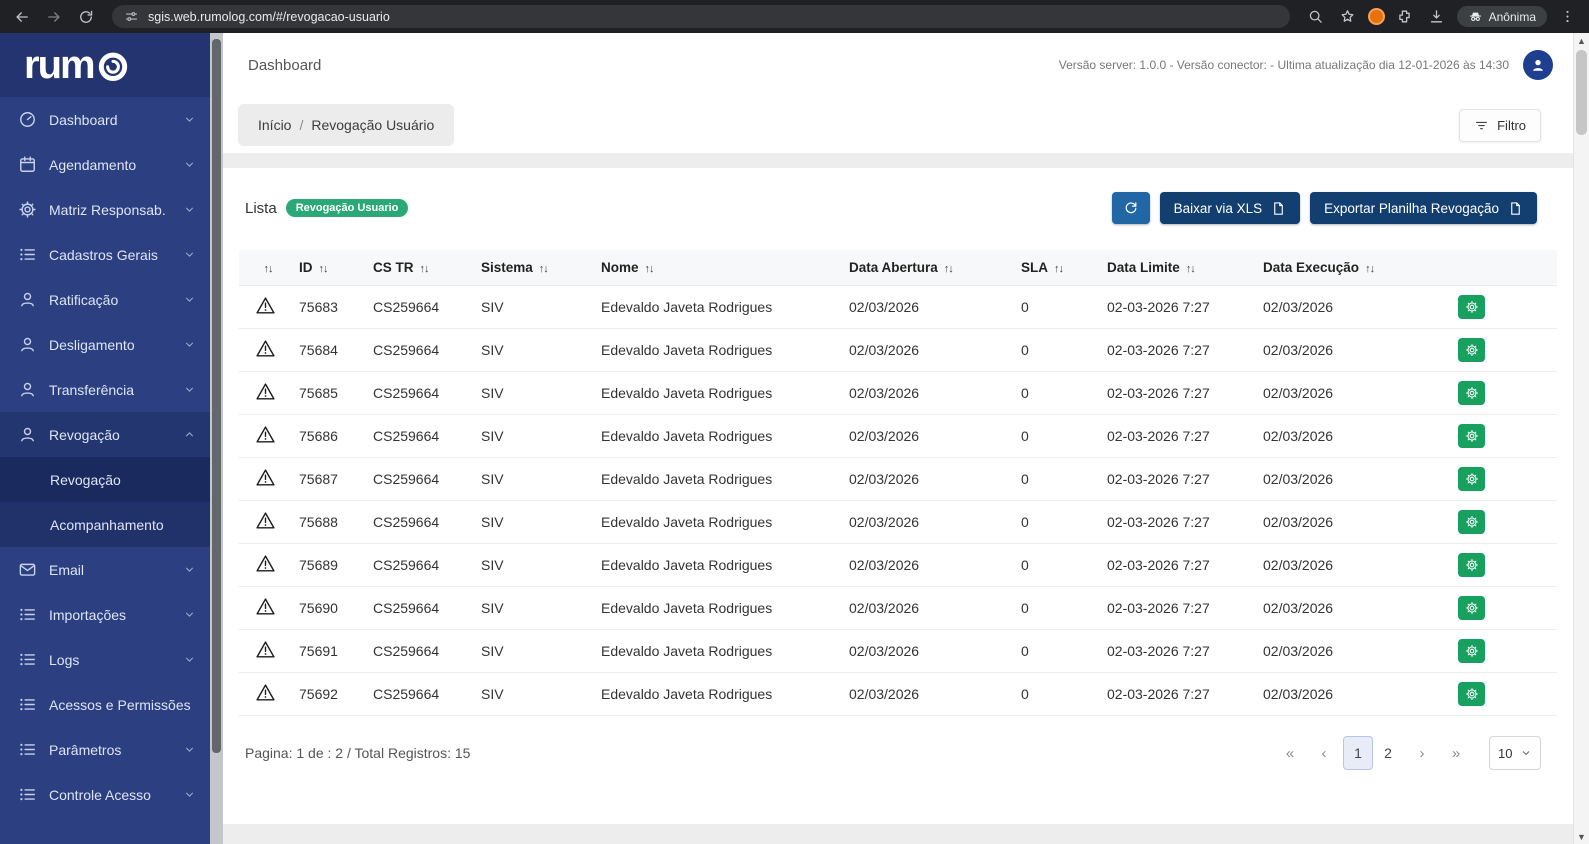  I want to click on column-header-actions, so click(1490, 268).